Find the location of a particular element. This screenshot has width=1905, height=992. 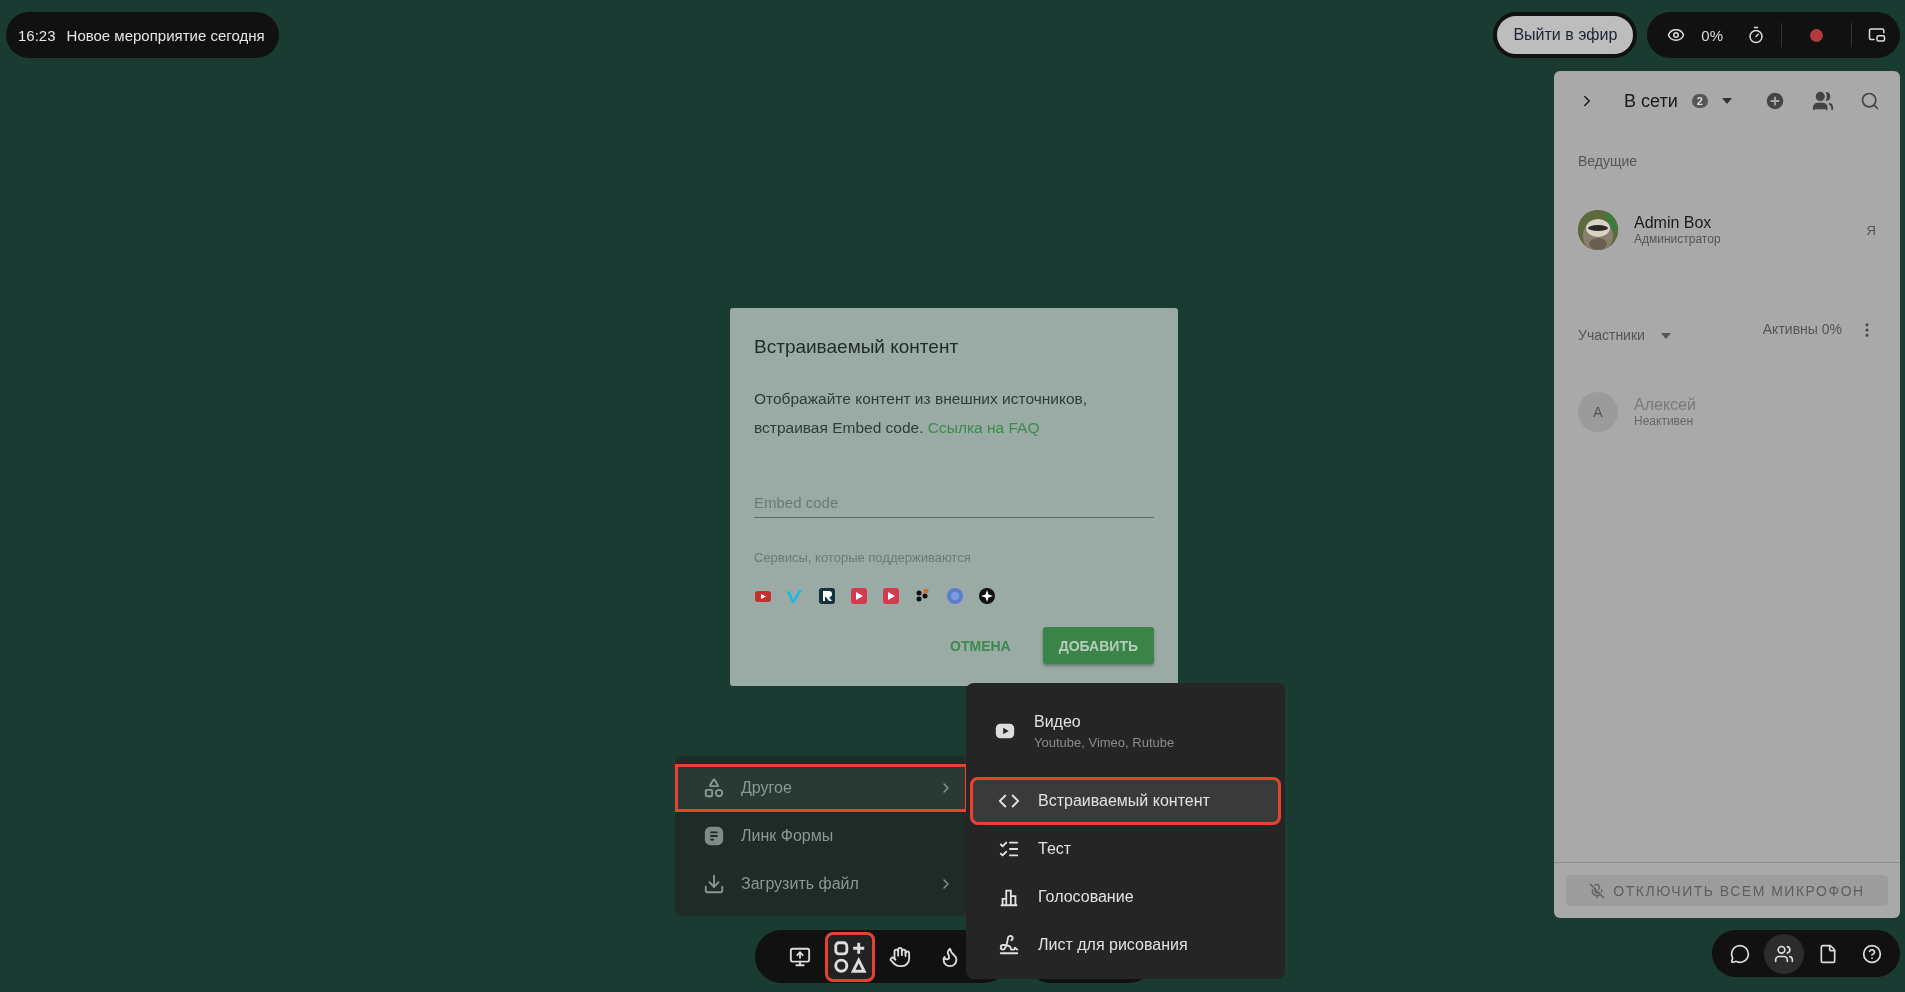

download-icon is located at coordinates (714, 884).